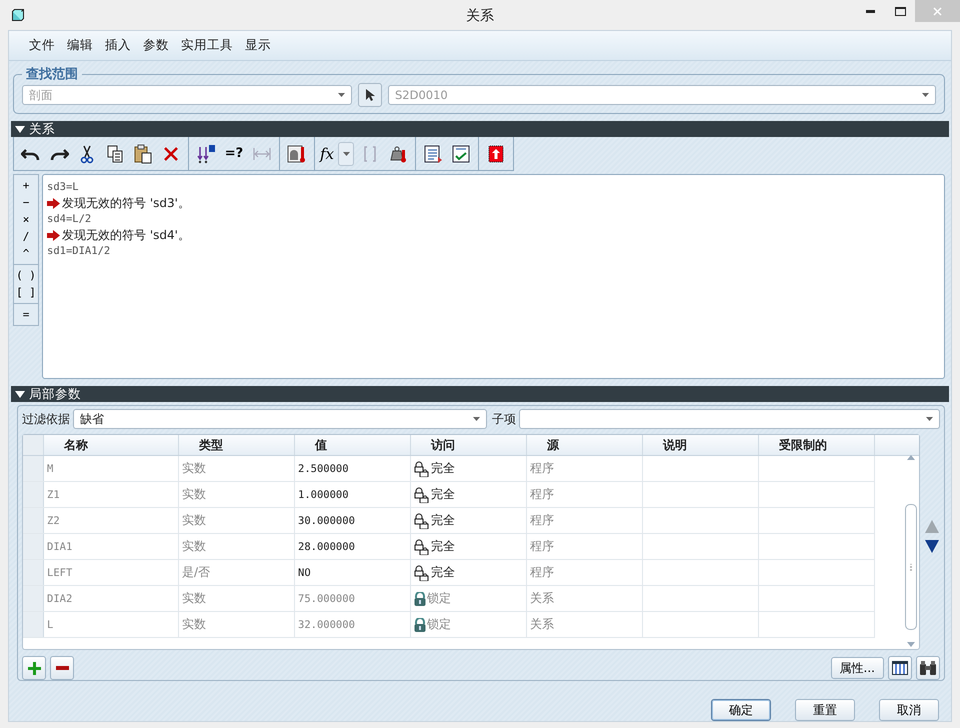 This screenshot has height=728, width=960. Describe the element at coordinates (480, 129) in the screenshot. I see `section-header: 关系` at that location.